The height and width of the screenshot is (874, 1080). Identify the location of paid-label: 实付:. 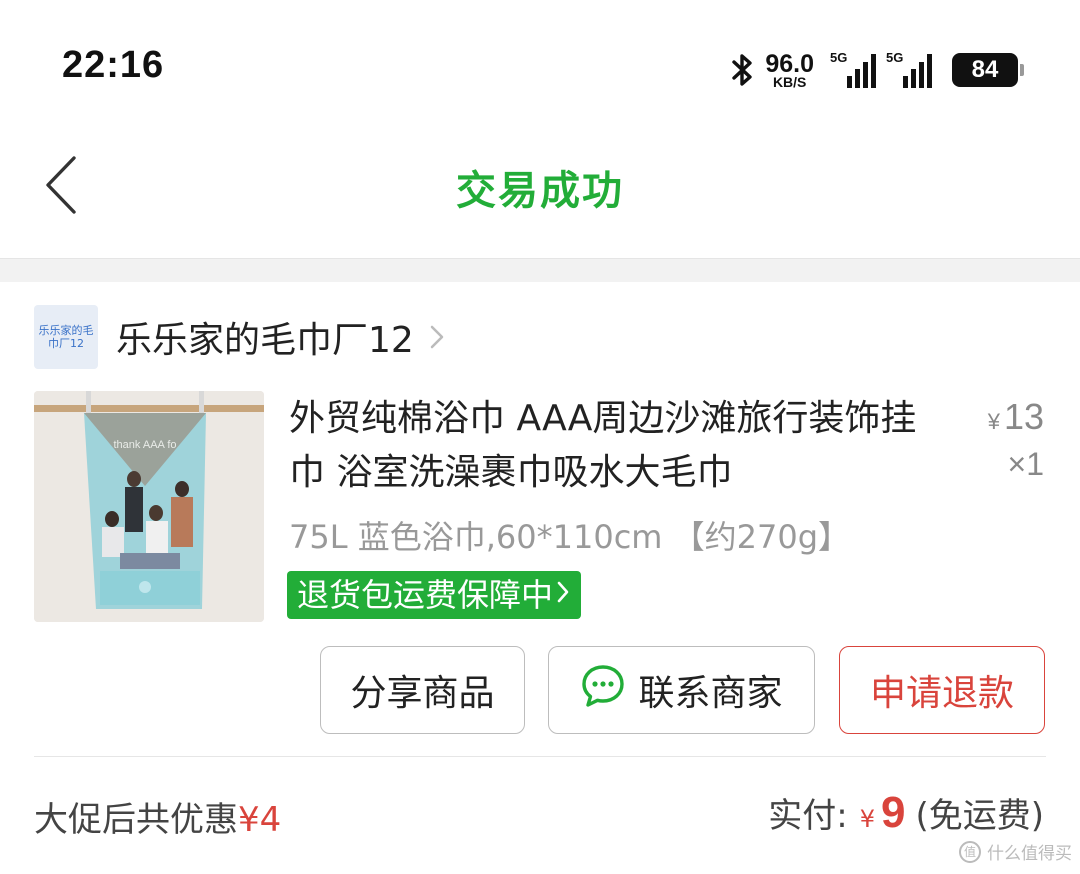
(808, 816).